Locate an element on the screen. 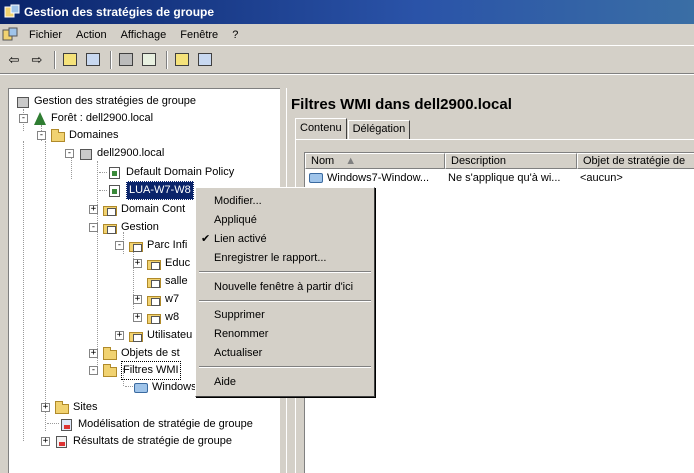  tree-item-objets: + Objets de st is located at coordinates (134, 353).